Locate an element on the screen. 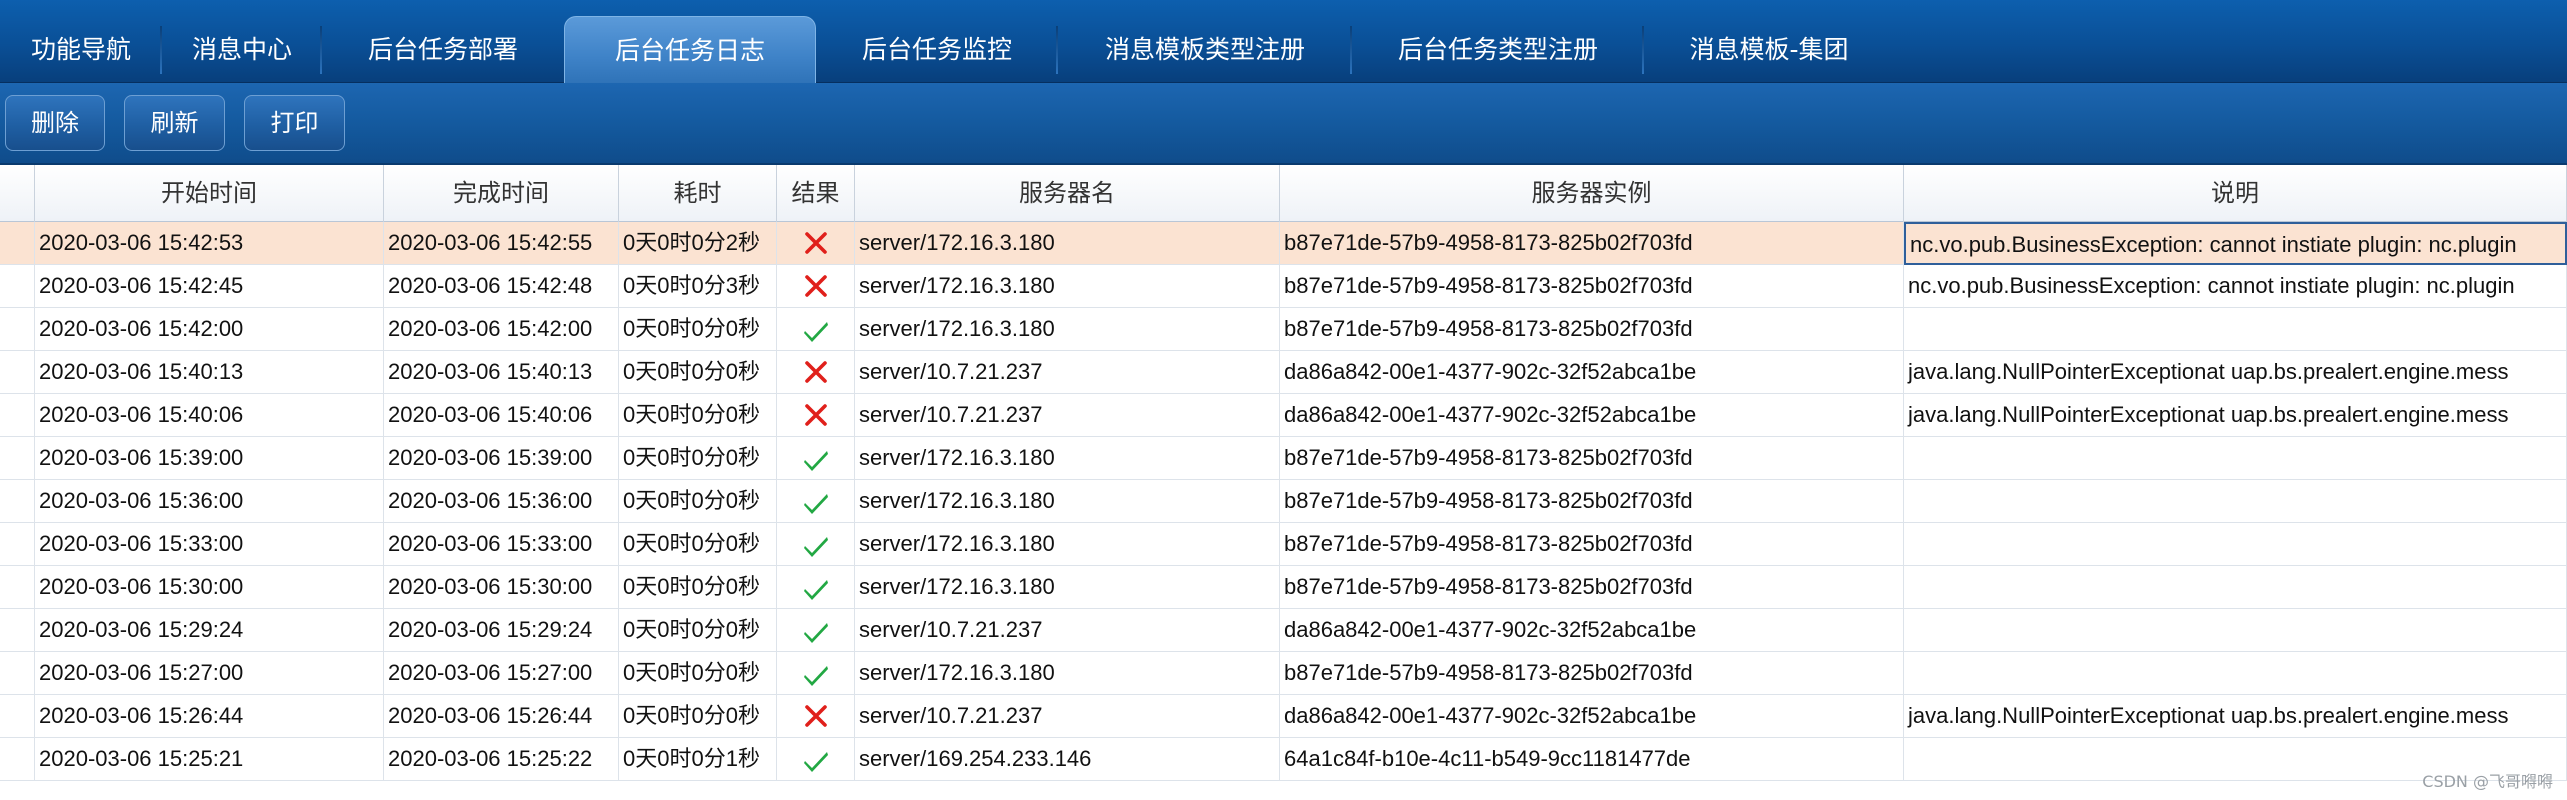  tab-task-deploy: 后台任务部署 is located at coordinates (443, 49).